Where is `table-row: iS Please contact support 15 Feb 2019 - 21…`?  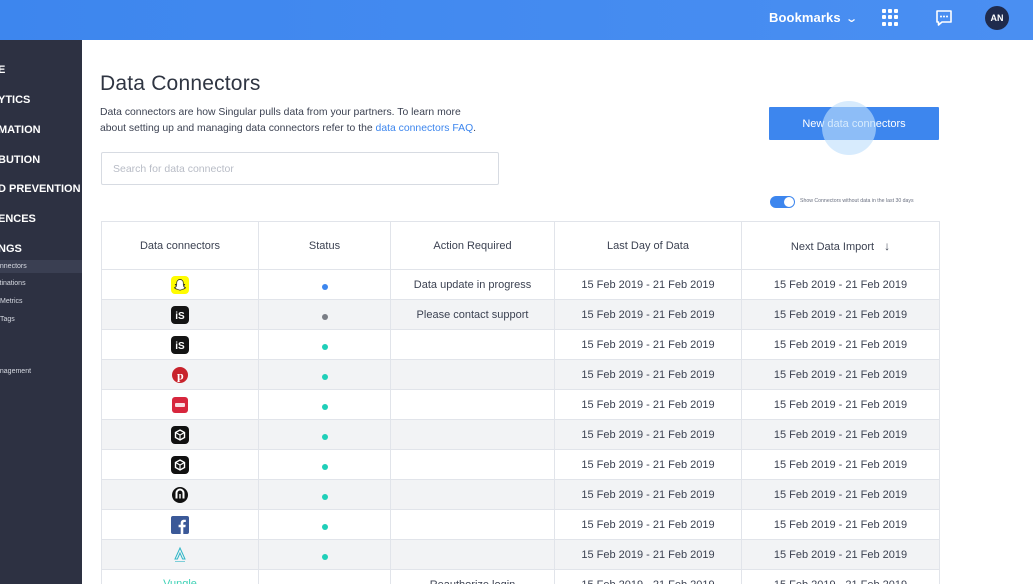
table-row: iS Please contact support 15 Feb 2019 - 21… is located at coordinates (520, 314).